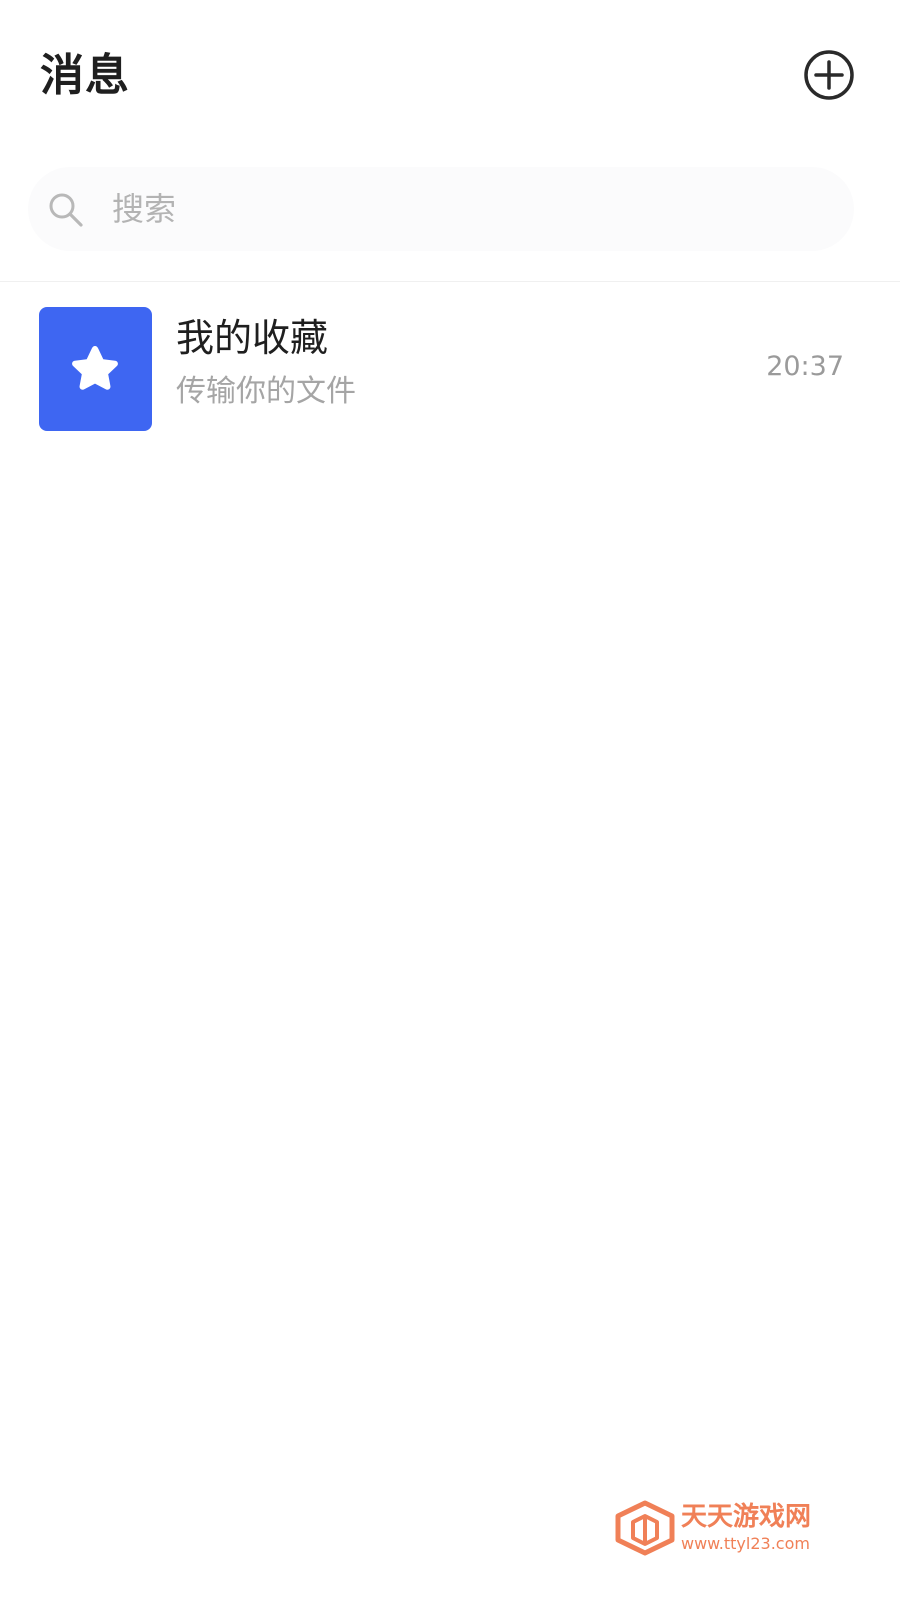 The image size is (900, 1600). What do you see at coordinates (450, 369) in the screenshot?
I see `chat-item-favorites: 我的收藏 传输你的文件 20:37` at bounding box center [450, 369].